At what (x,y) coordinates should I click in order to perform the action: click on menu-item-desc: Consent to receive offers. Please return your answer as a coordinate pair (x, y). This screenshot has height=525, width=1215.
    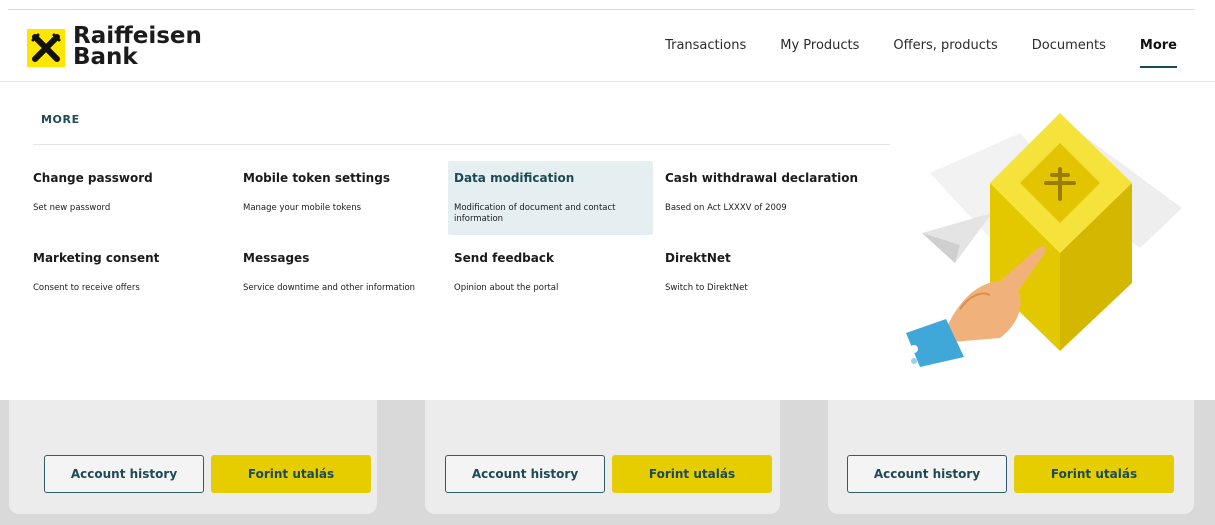
    Looking at the image, I should click on (86, 288).